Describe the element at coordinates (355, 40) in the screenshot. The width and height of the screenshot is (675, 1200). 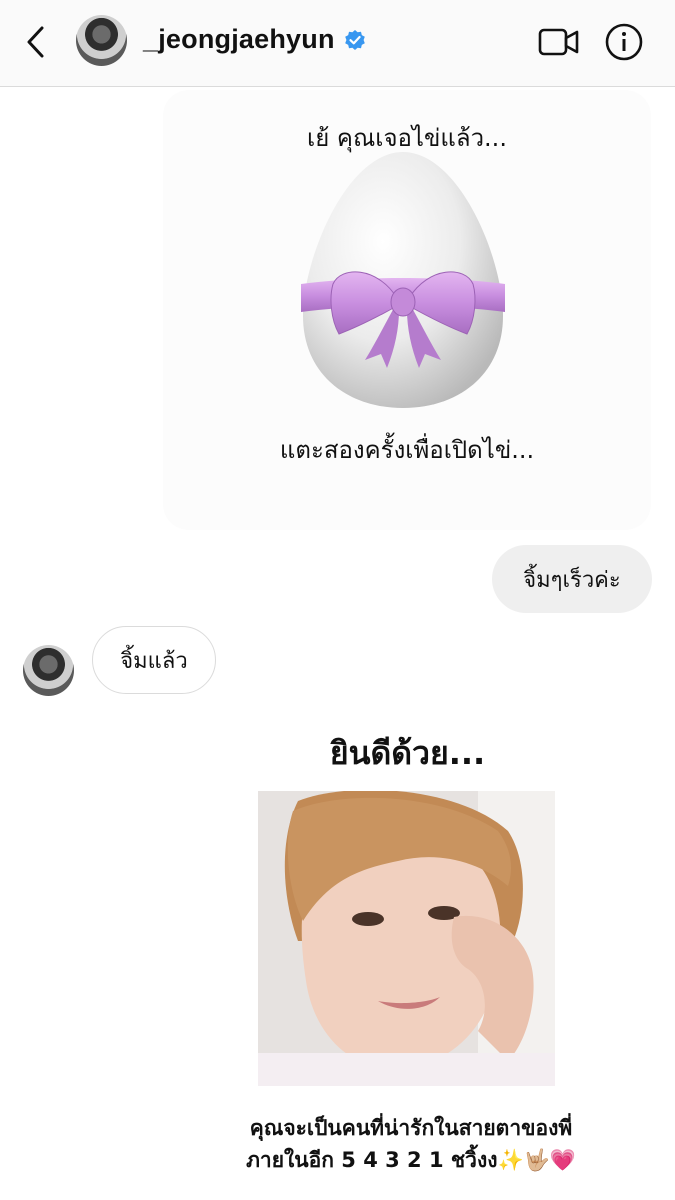
I see `verified-badge-icon` at that location.